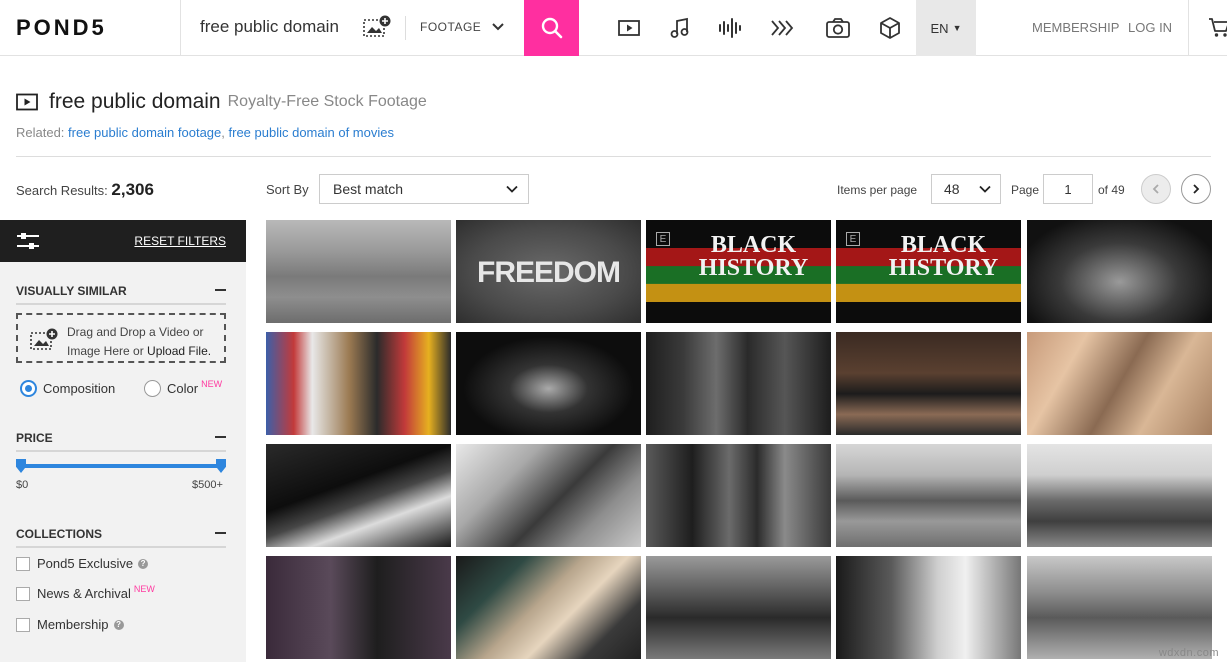  What do you see at coordinates (1075, 27) in the screenshot?
I see `membership-link: MEMBERSHIP` at bounding box center [1075, 27].